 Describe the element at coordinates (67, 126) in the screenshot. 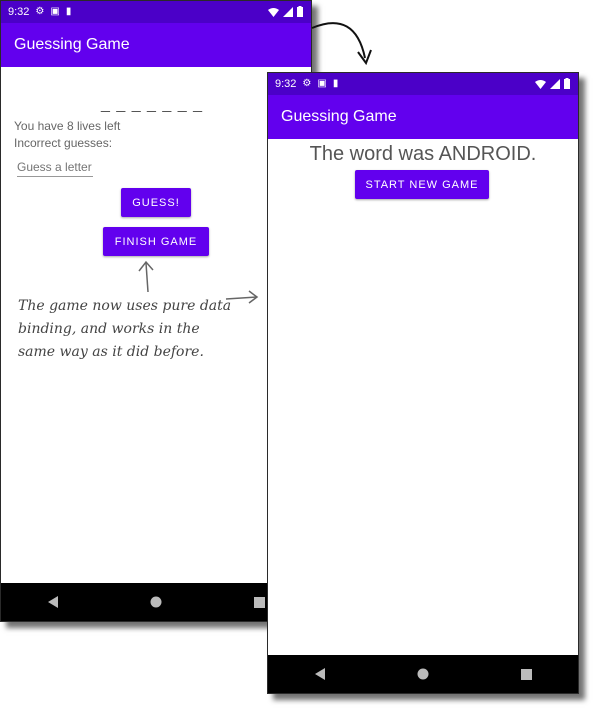

I see `lives-text: You have 8 lives left` at that location.